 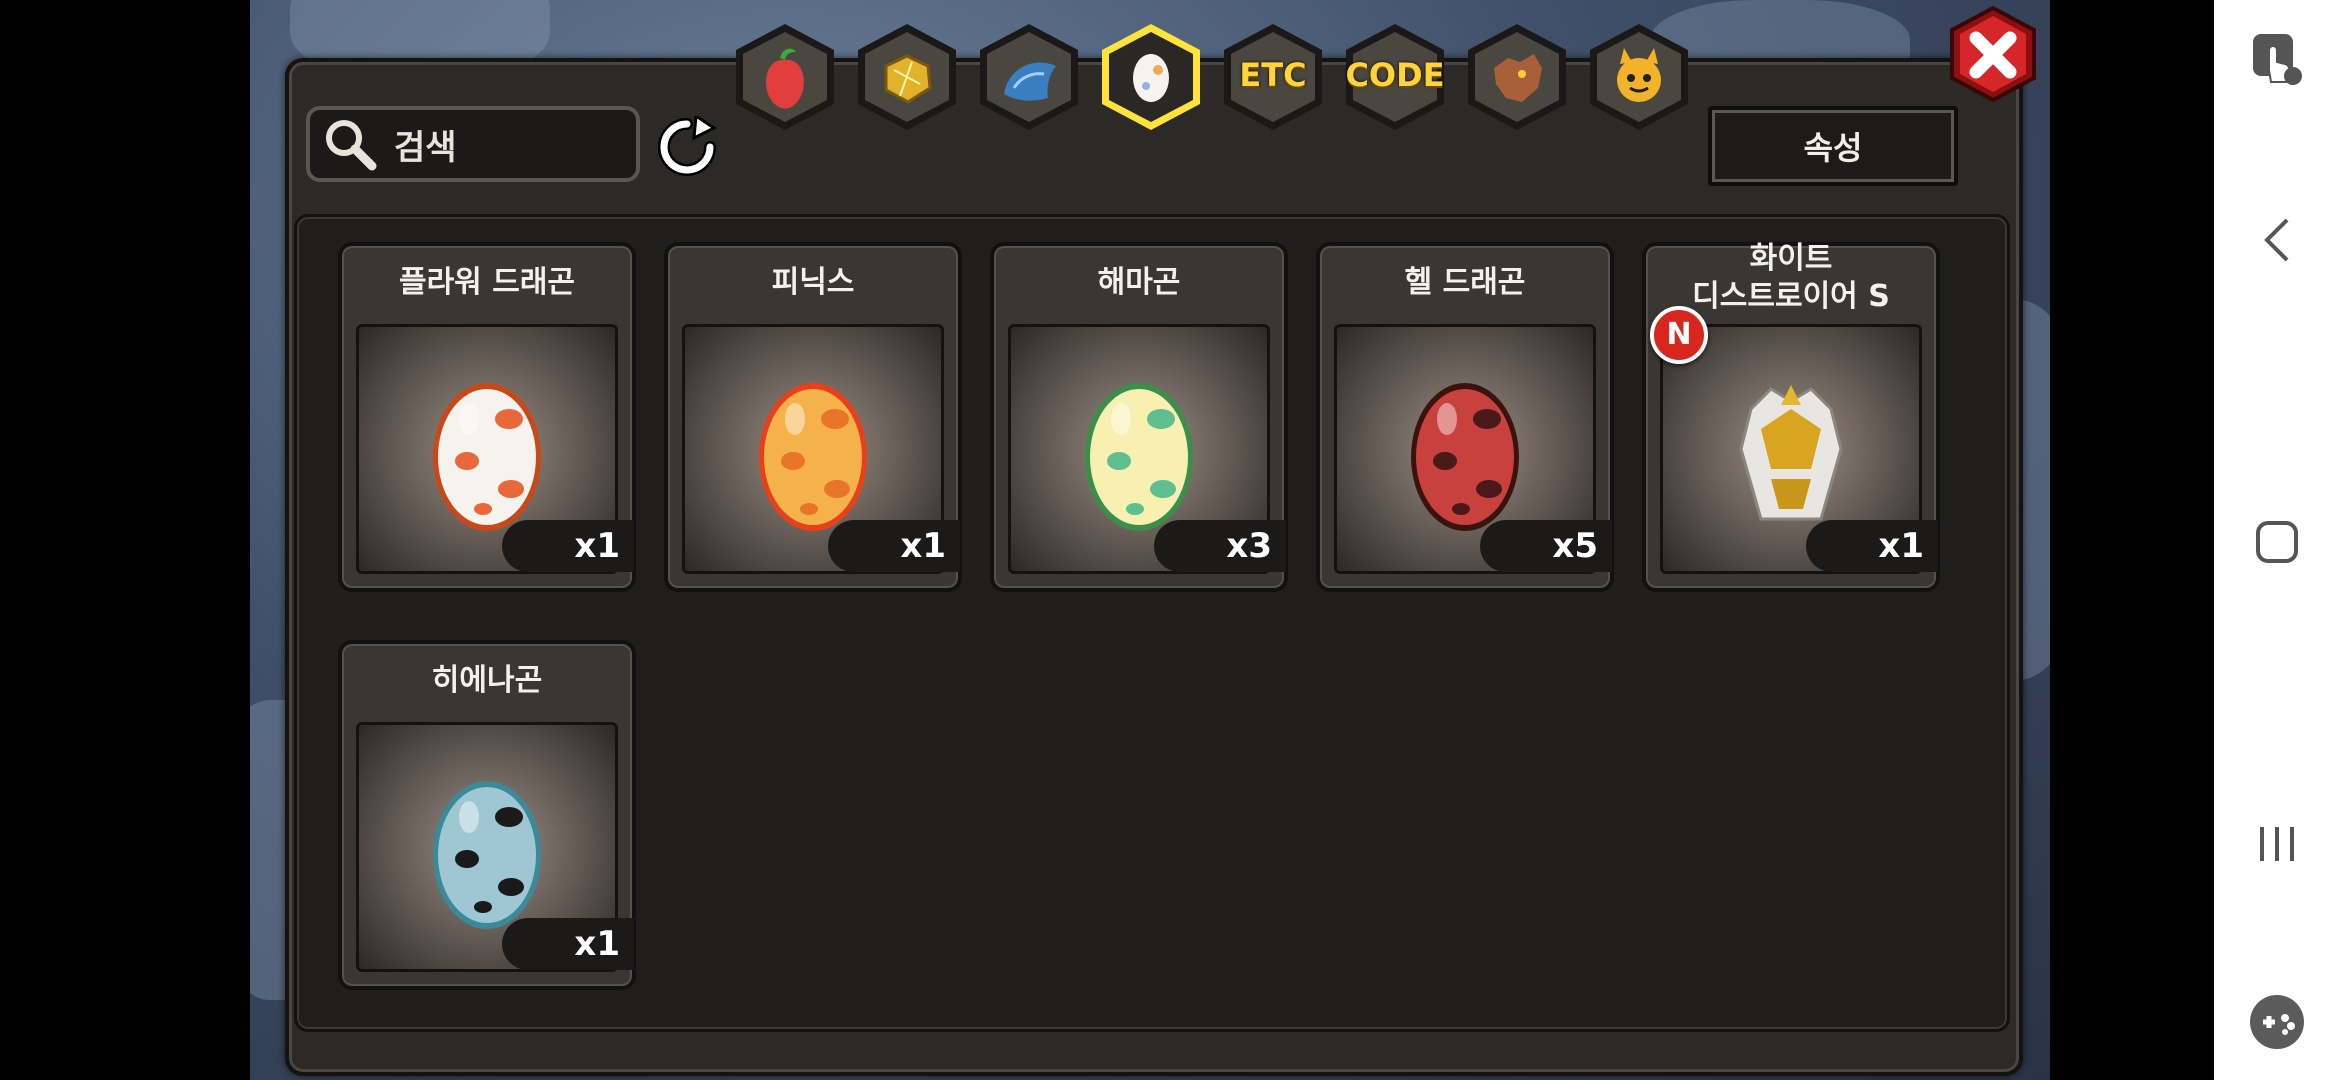 I want to click on tab-code: CODE, so click(x=1395, y=77).